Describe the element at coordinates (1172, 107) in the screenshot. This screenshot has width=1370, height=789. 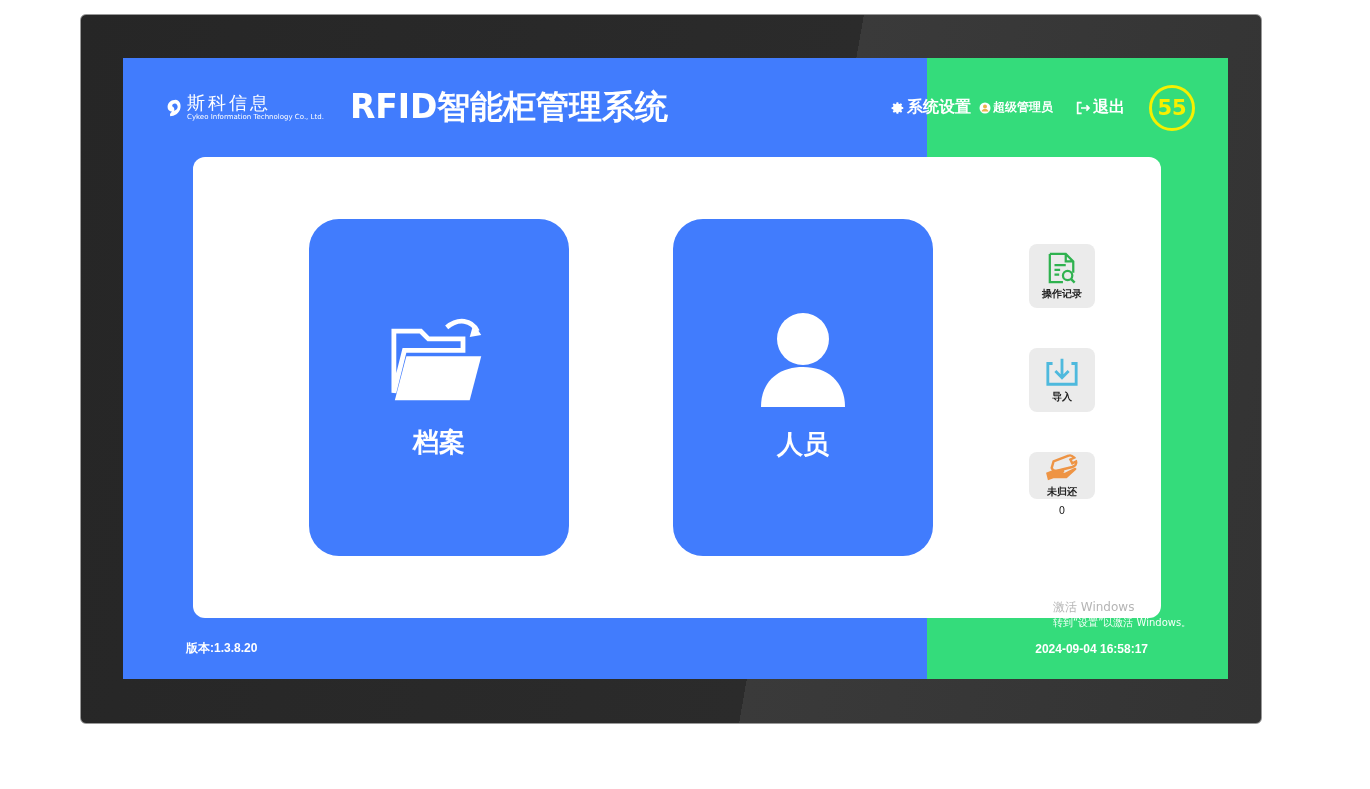
I see `countdown-timer: 55` at that location.